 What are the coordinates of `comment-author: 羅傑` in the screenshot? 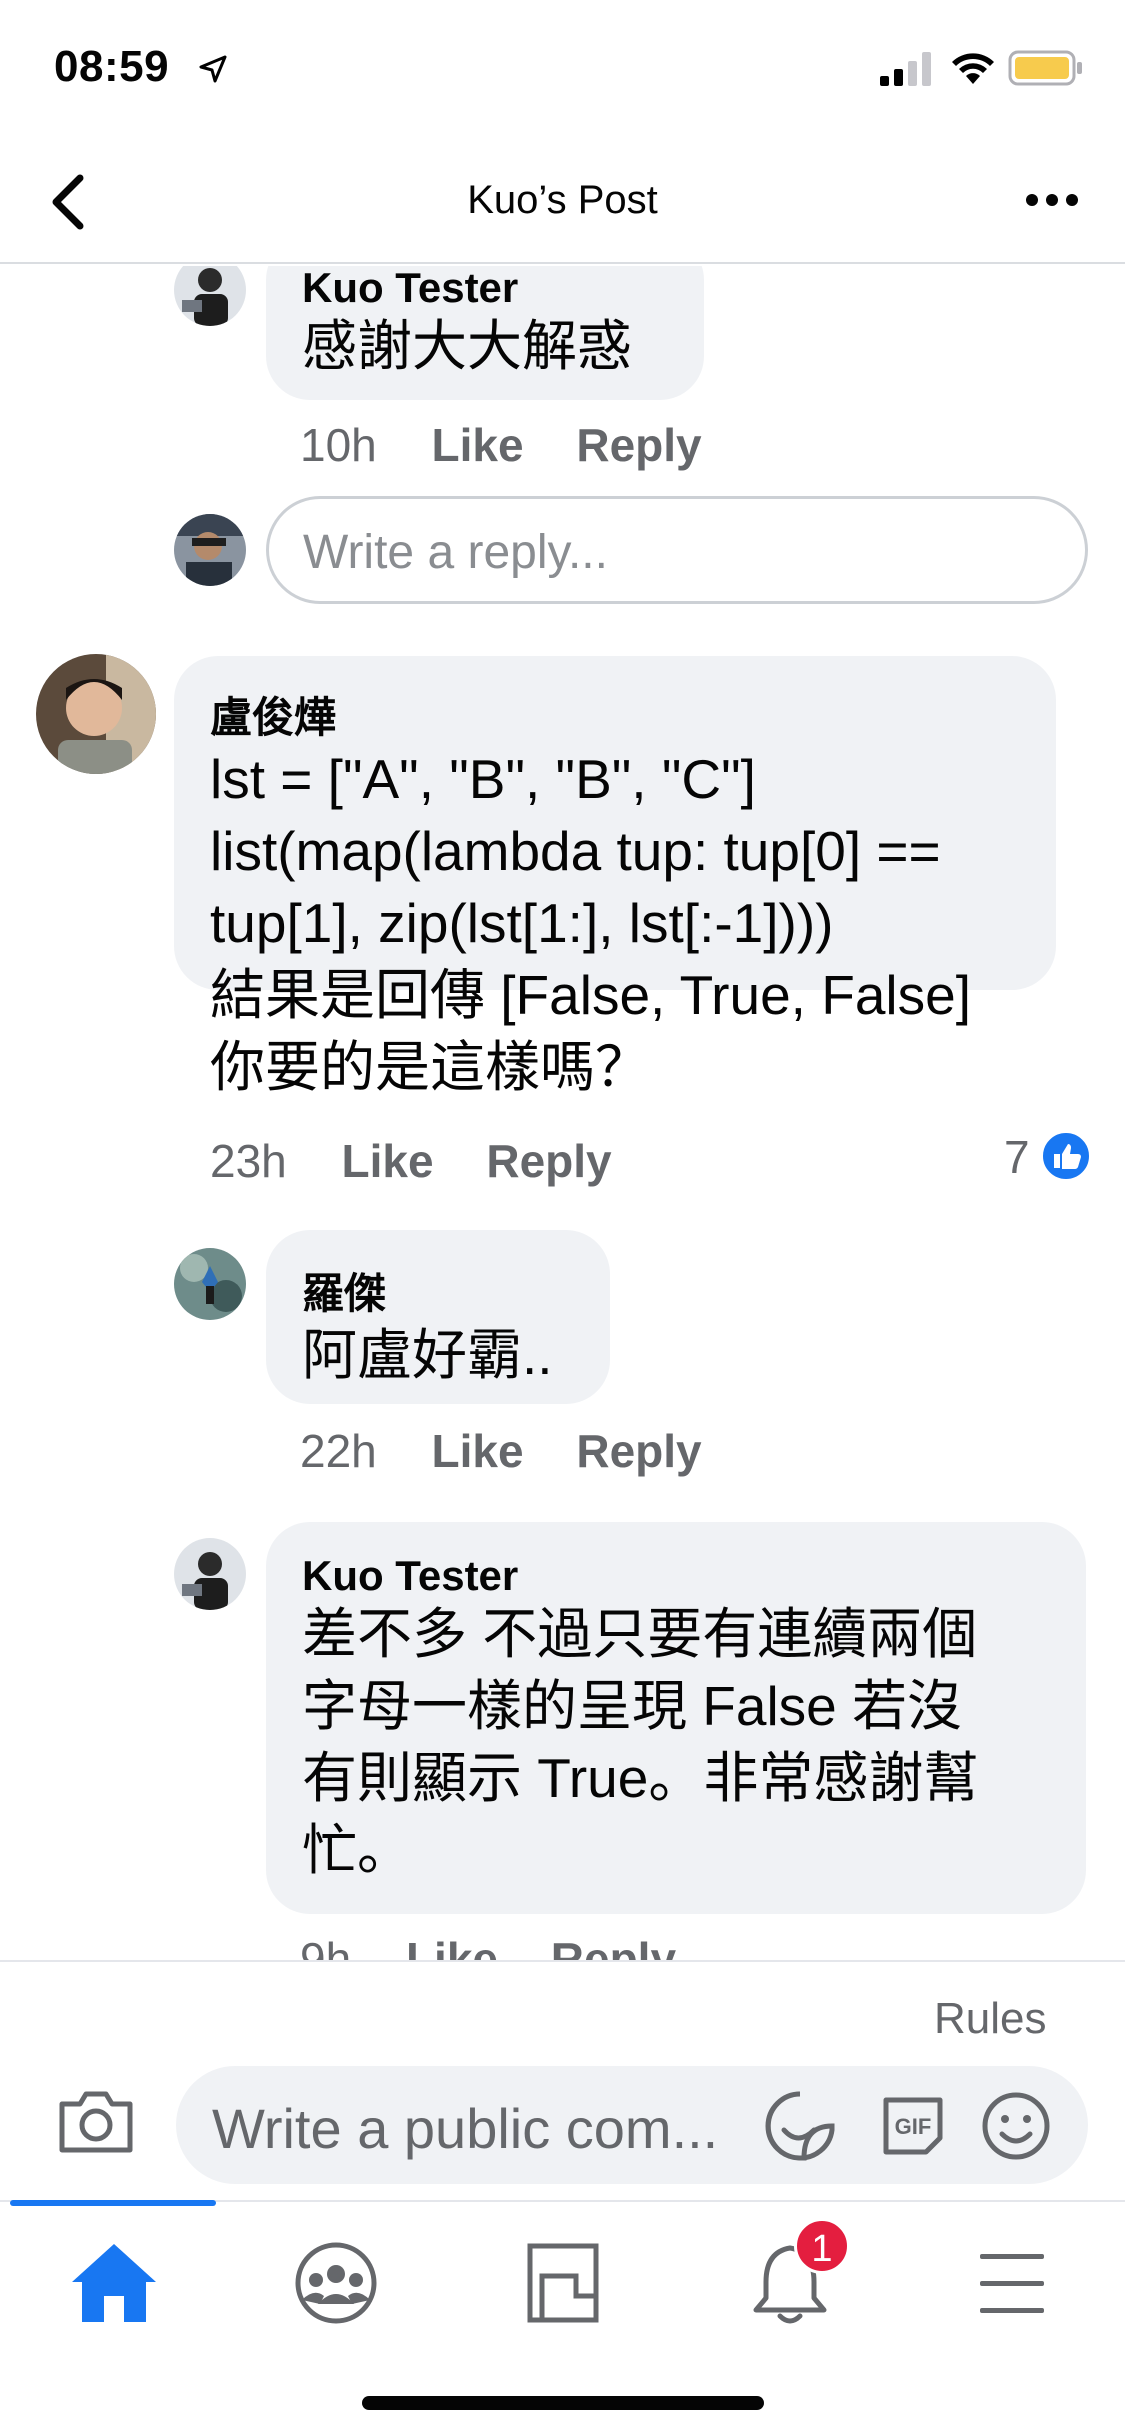 It's located at (437, 1290).